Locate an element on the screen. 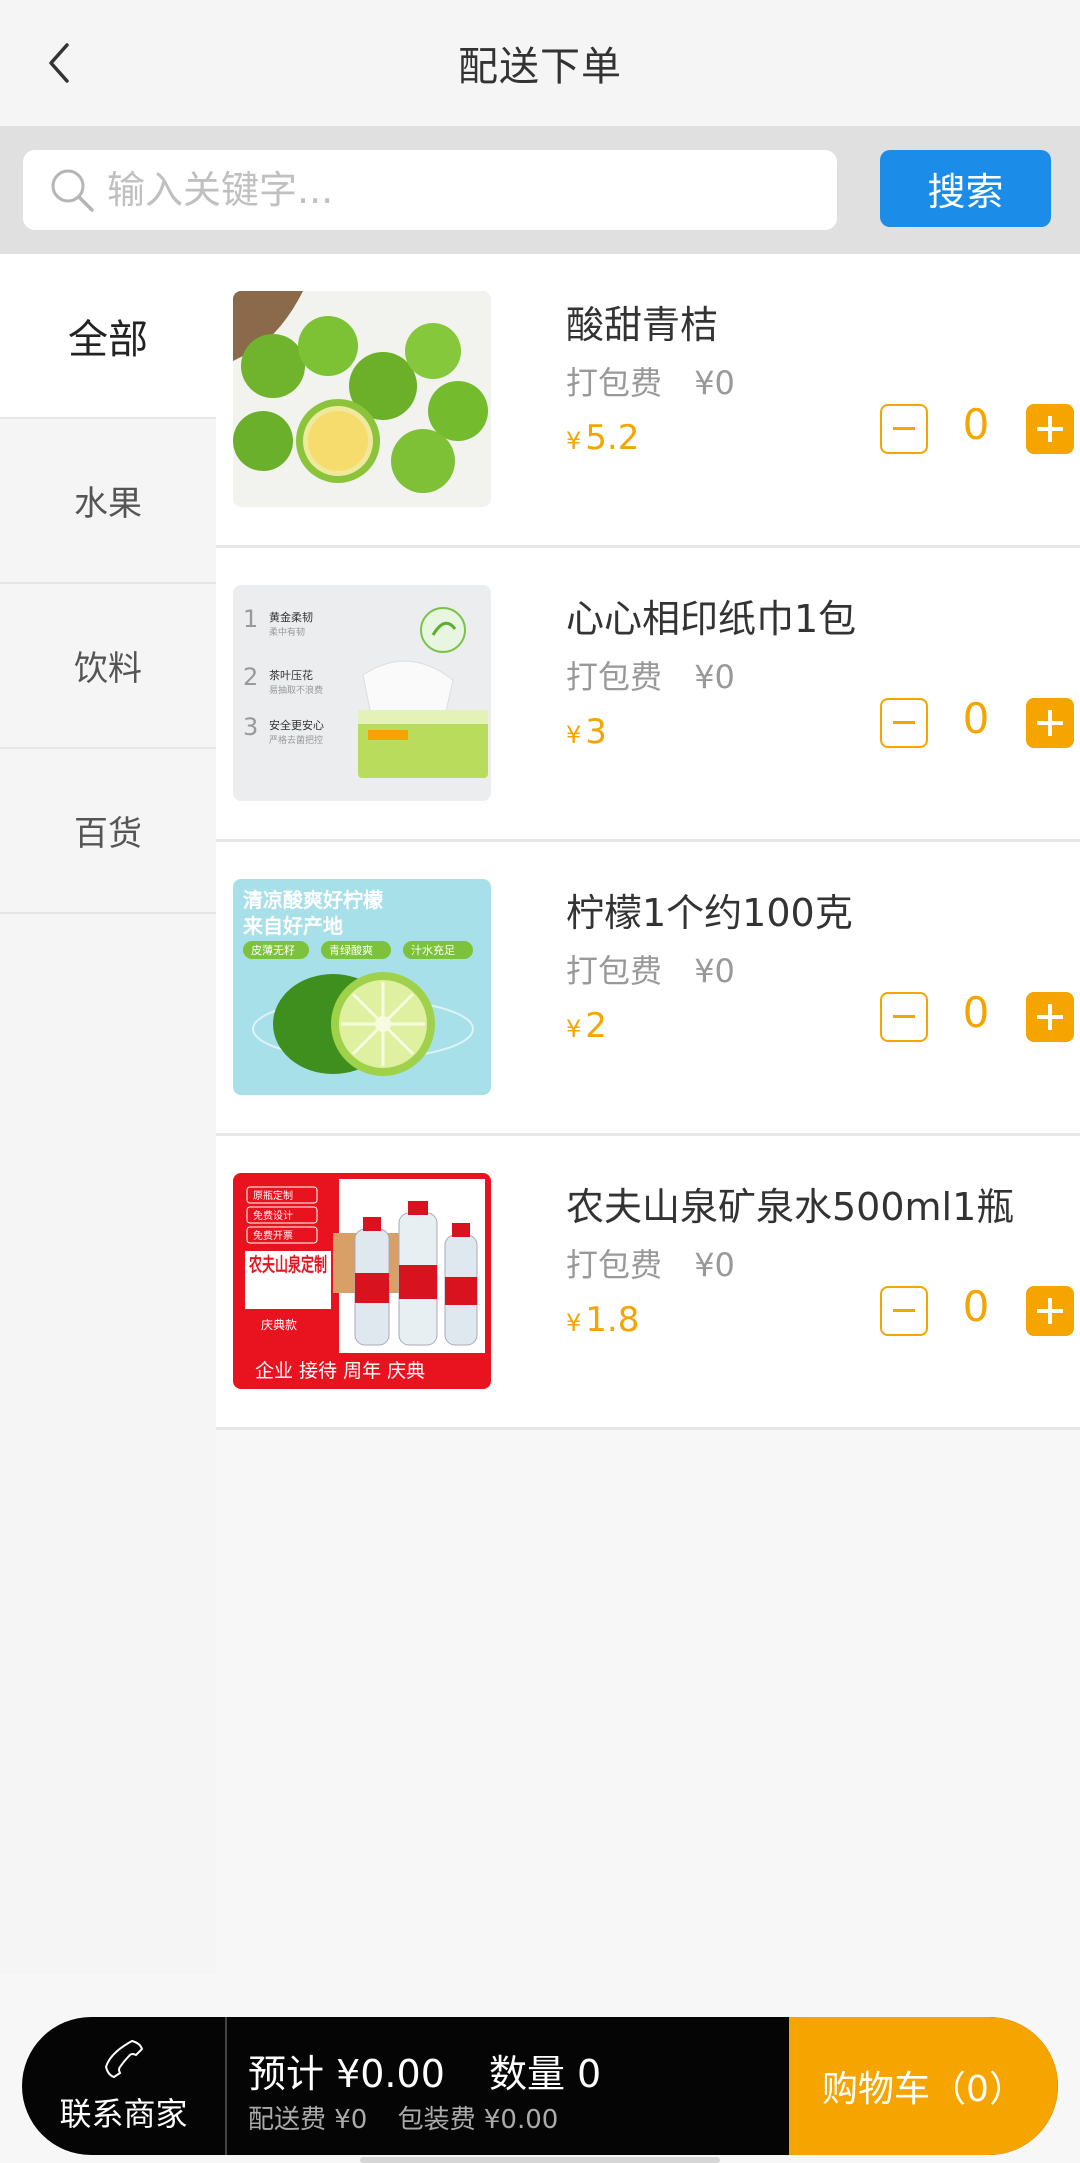 Image resolution: width=1080 pixels, height=2163 pixels. item-quantity: 数量 0 is located at coordinates (545, 2074).